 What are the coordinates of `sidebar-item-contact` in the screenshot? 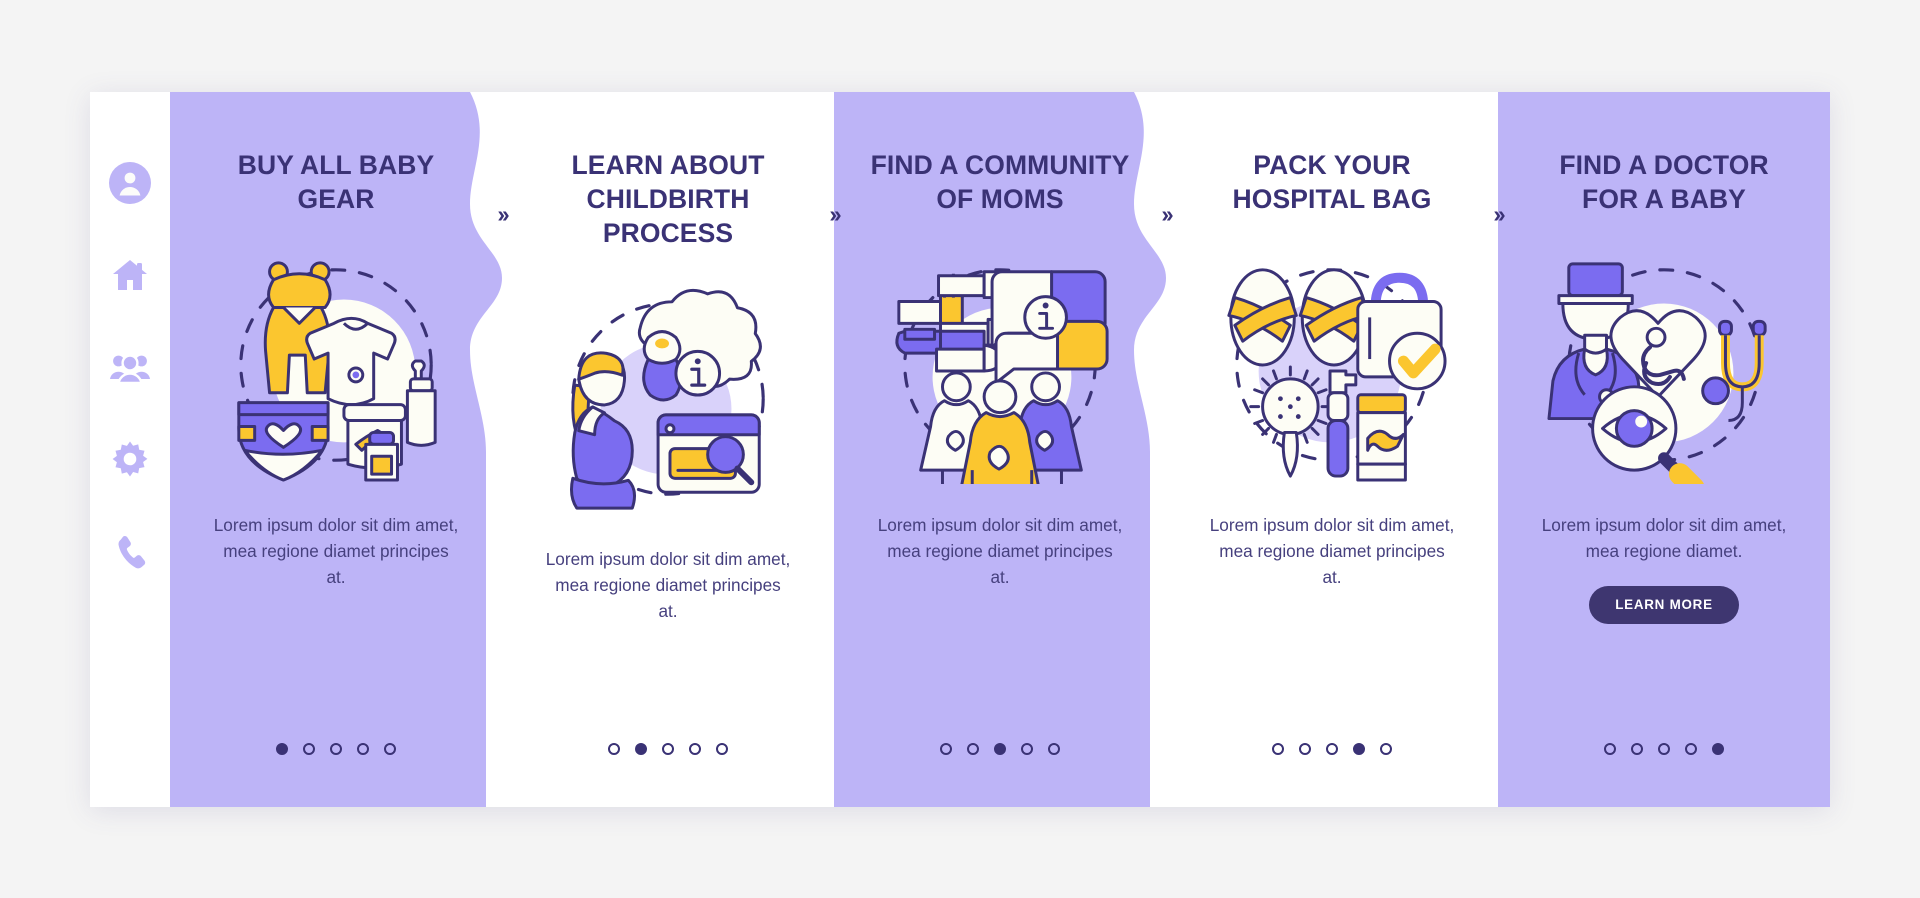 It's located at (130, 551).